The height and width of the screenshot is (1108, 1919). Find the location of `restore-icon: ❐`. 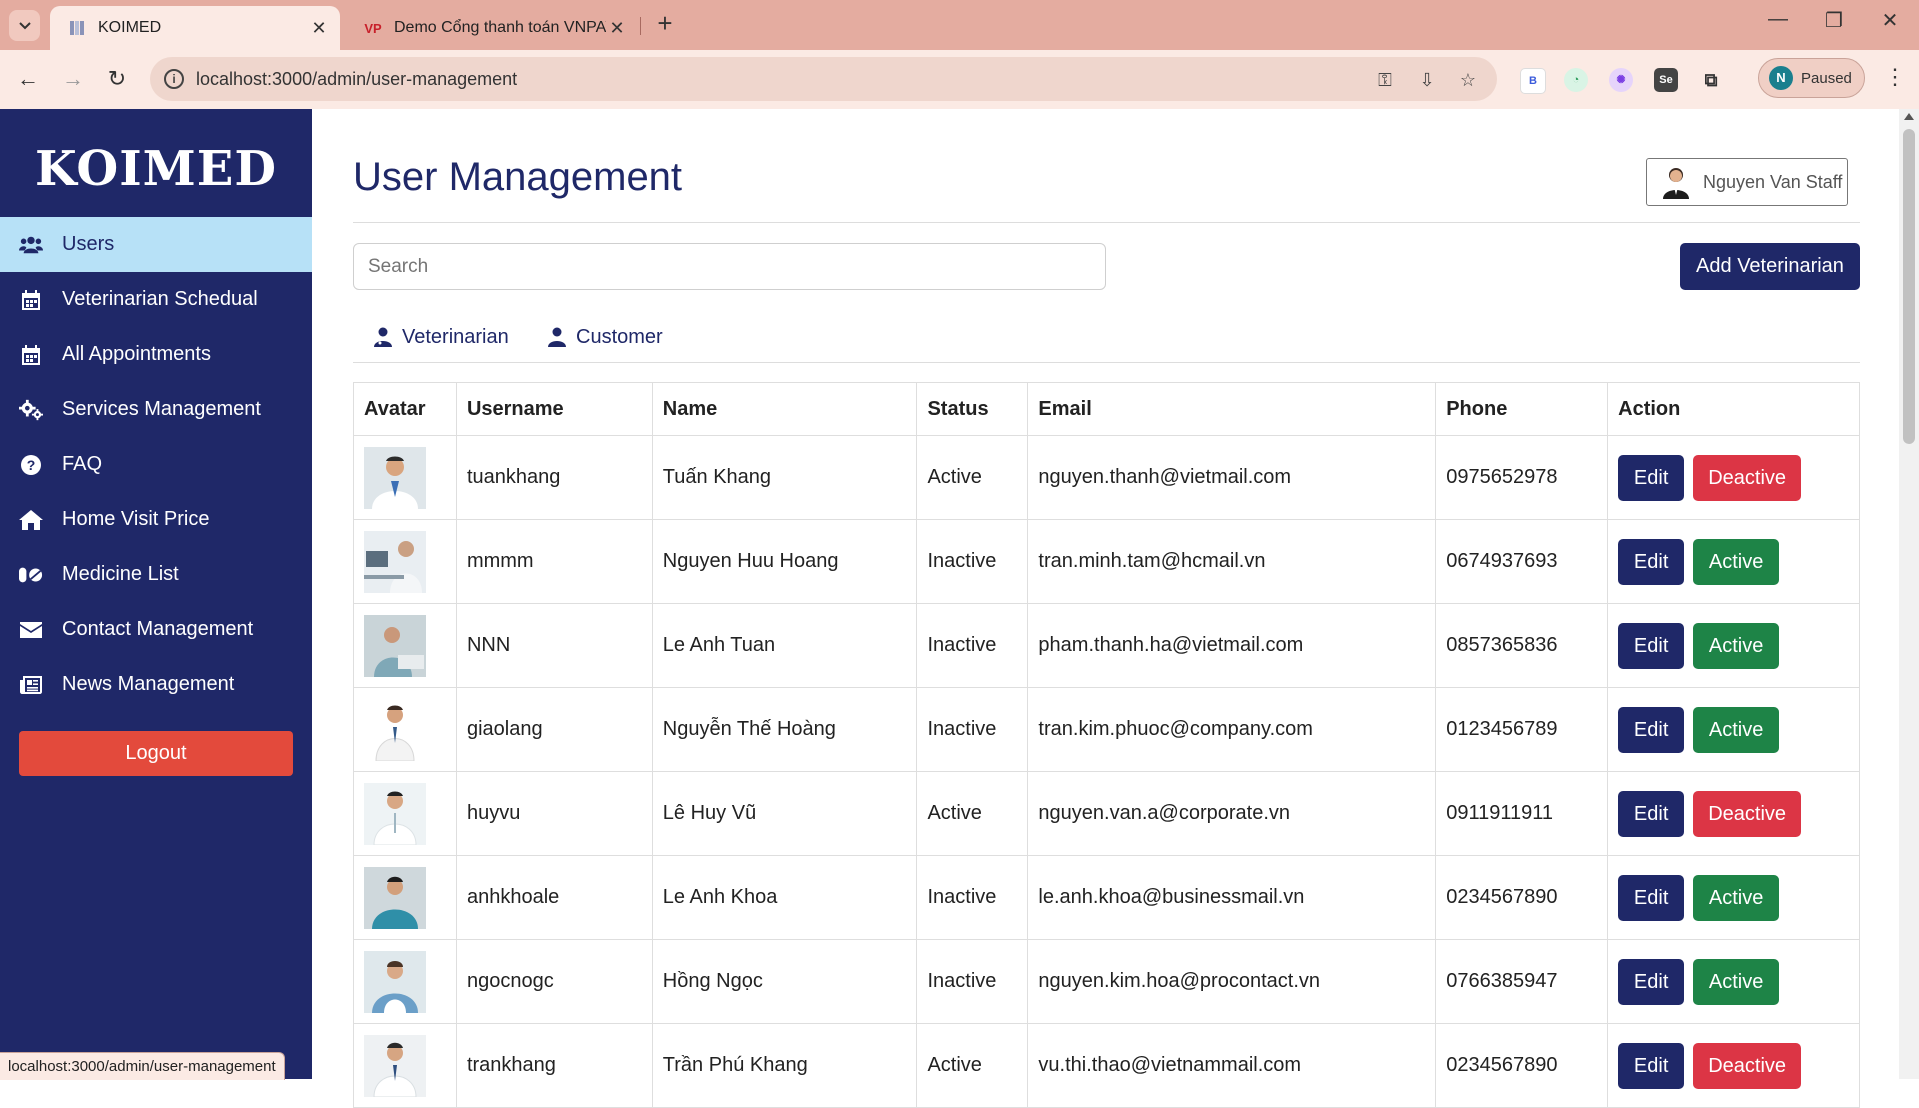

restore-icon: ❐ is located at coordinates (1834, 20).